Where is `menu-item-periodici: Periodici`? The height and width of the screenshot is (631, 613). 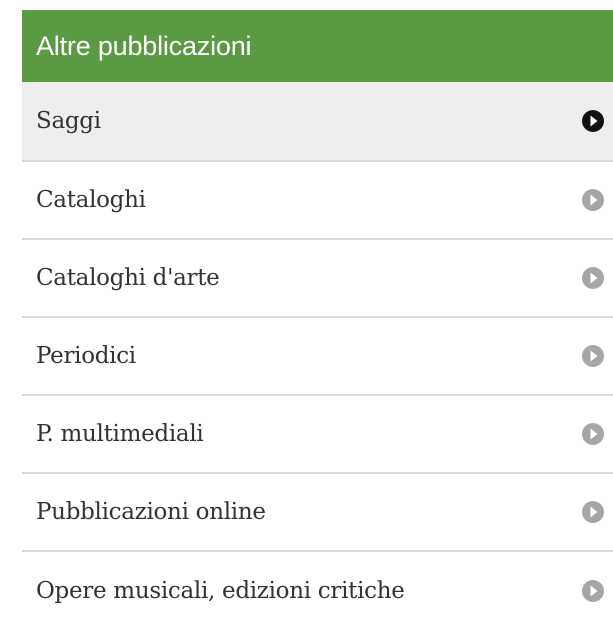 menu-item-periodici: Periodici is located at coordinates (317, 357).